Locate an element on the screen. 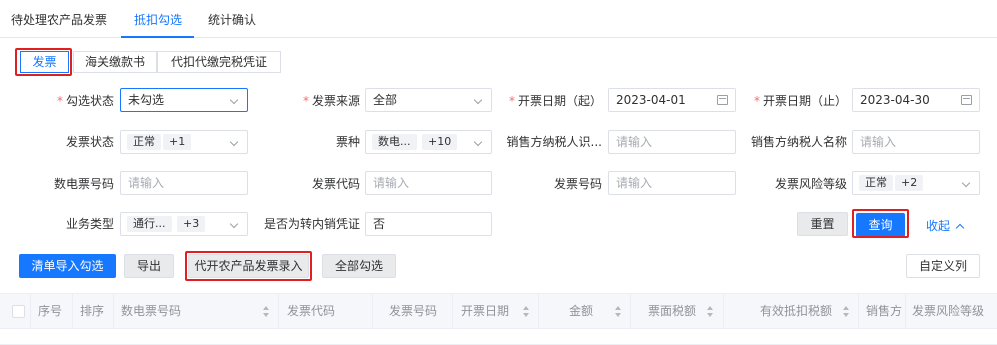 This screenshot has width=997, height=345. transfer-certificate-label: 是否为转内销凭证 is located at coordinates (311, 224).